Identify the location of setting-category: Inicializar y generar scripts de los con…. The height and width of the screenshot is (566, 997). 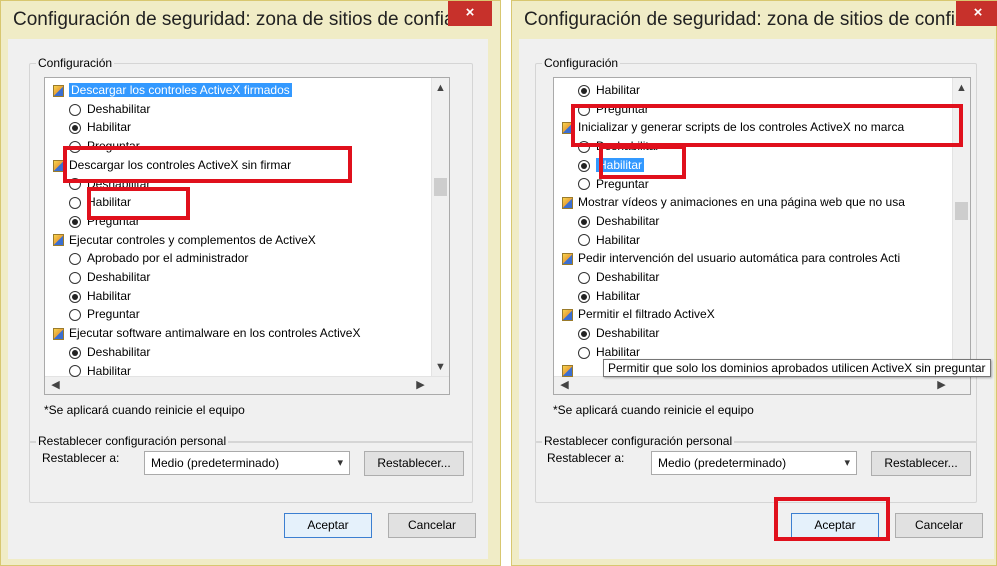
(733, 127).